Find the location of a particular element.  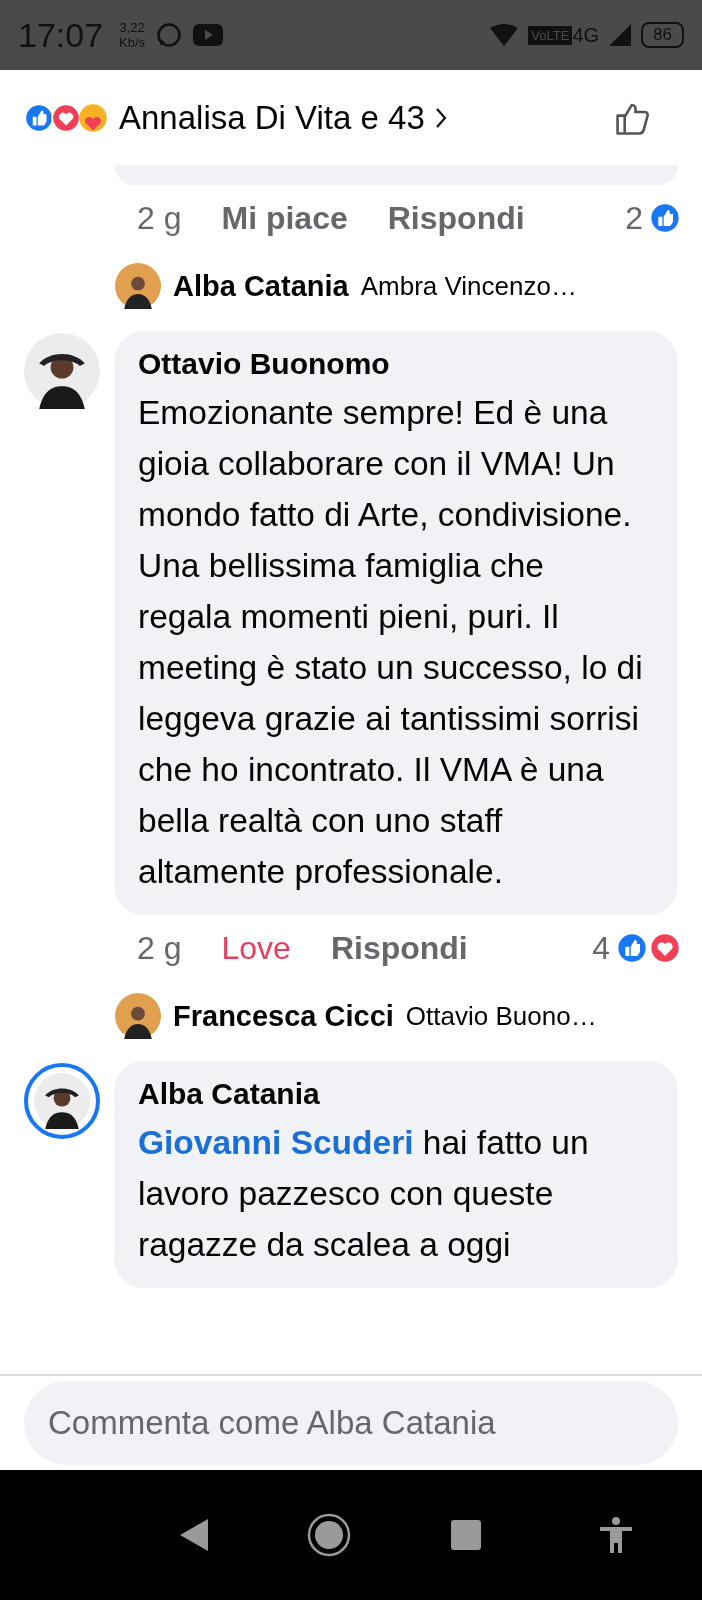

mention-link: Giovanni Scuderi is located at coordinates (276, 1142).